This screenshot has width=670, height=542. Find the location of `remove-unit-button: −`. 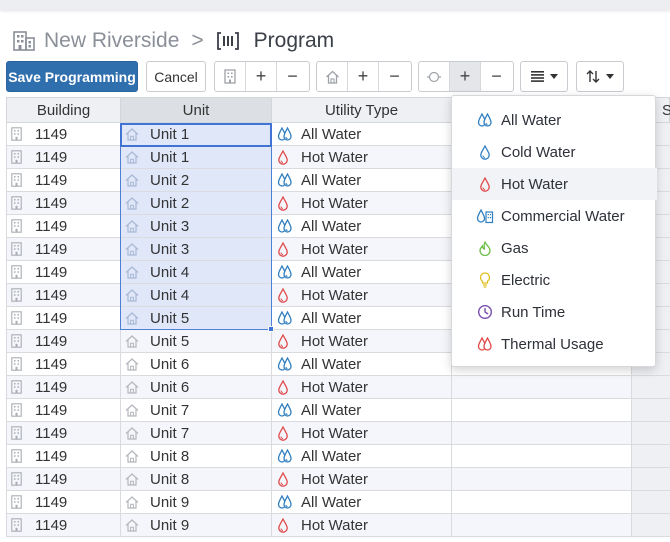

remove-unit-button: − is located at coordinates (394, 76).